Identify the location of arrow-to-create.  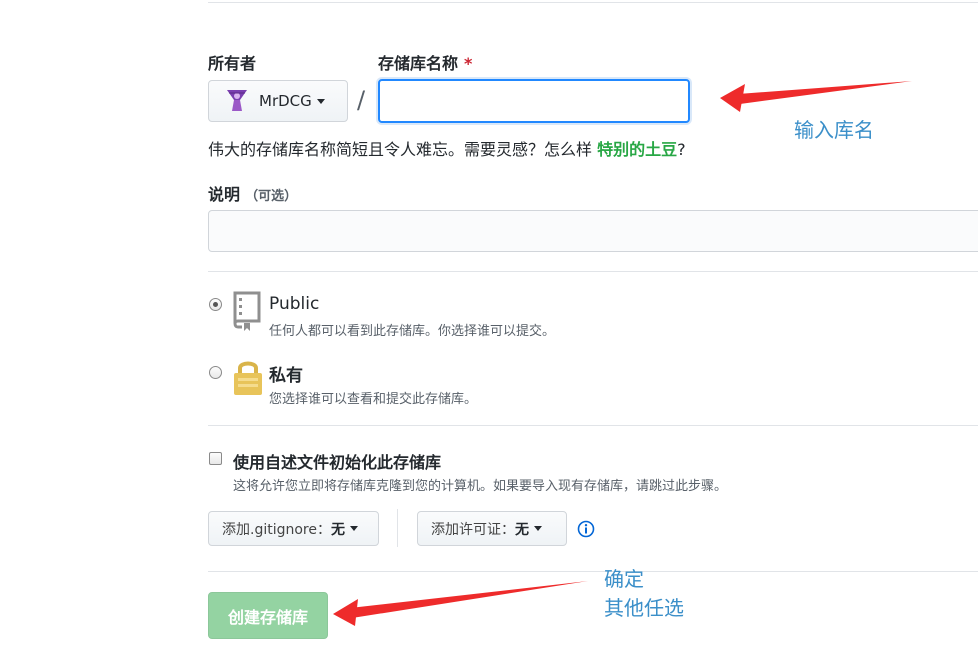
(460, 603).